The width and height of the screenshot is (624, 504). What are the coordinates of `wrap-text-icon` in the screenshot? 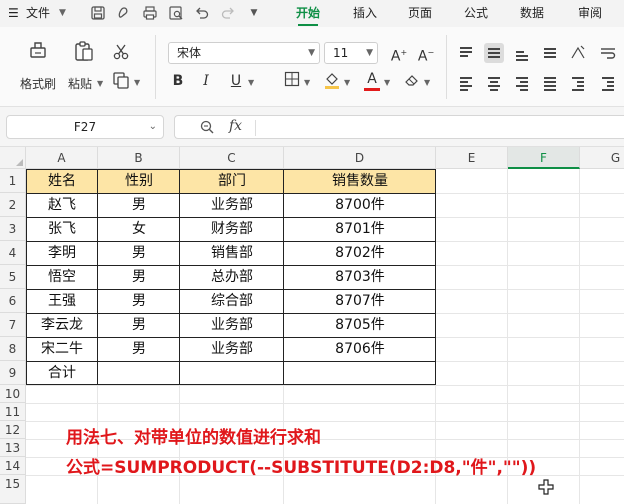 It's located at (608, 53).